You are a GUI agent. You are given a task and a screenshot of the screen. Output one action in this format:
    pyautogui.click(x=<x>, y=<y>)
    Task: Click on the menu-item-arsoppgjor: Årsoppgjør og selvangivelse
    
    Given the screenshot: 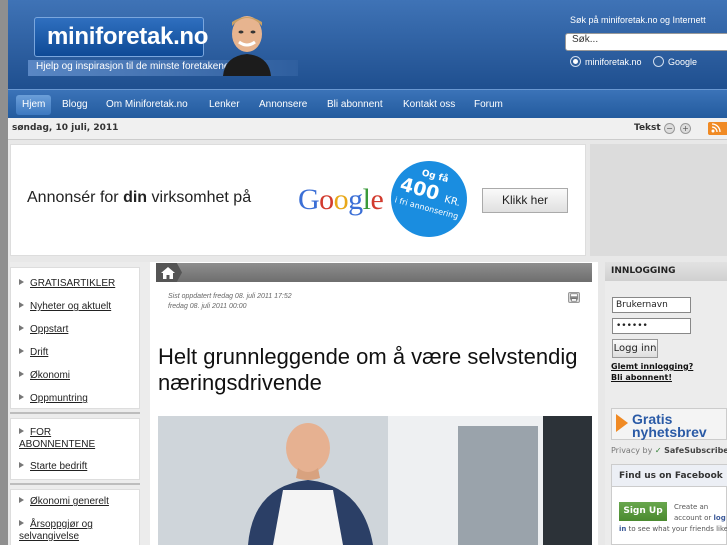 What is the action you would take?
    pyautogui.click(x=74, y=531)
    